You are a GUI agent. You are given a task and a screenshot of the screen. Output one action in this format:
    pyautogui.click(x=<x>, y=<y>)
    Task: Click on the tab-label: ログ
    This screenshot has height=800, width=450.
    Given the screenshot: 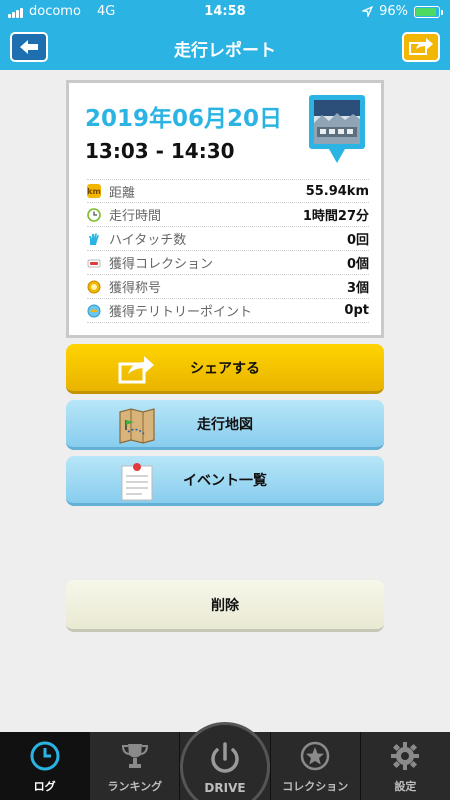 What is the action you would take?
    pyautogui.click(x=44, y=786)
    